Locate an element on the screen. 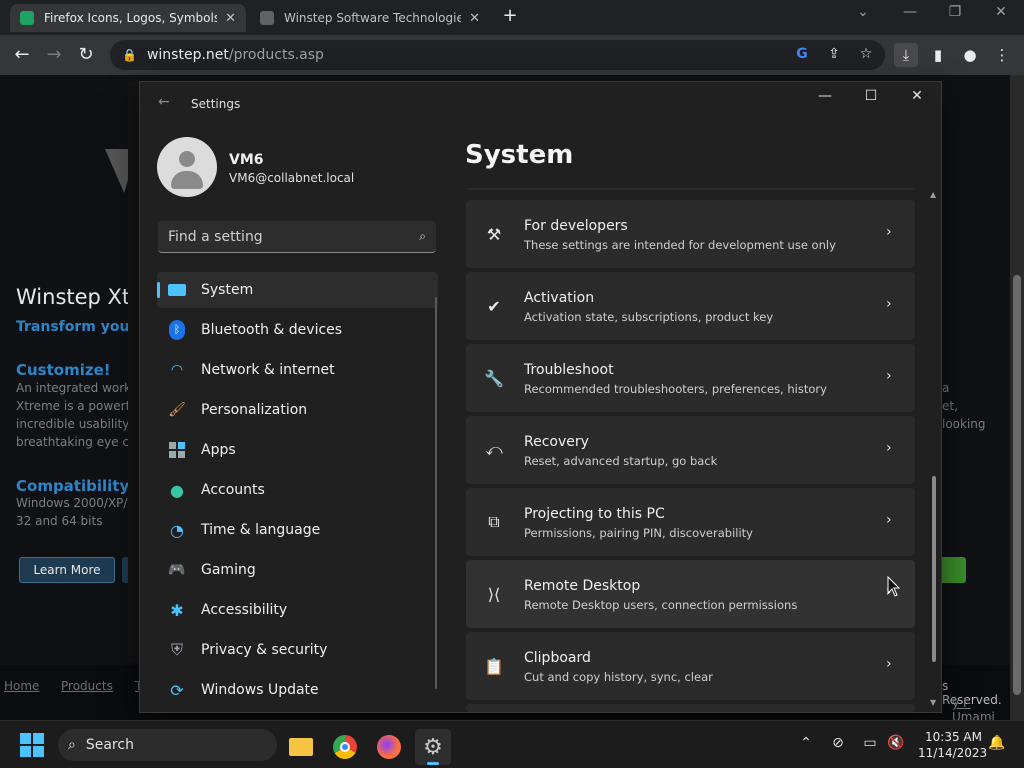  nav-label: Accessibility is located at coordinates (244, 610).